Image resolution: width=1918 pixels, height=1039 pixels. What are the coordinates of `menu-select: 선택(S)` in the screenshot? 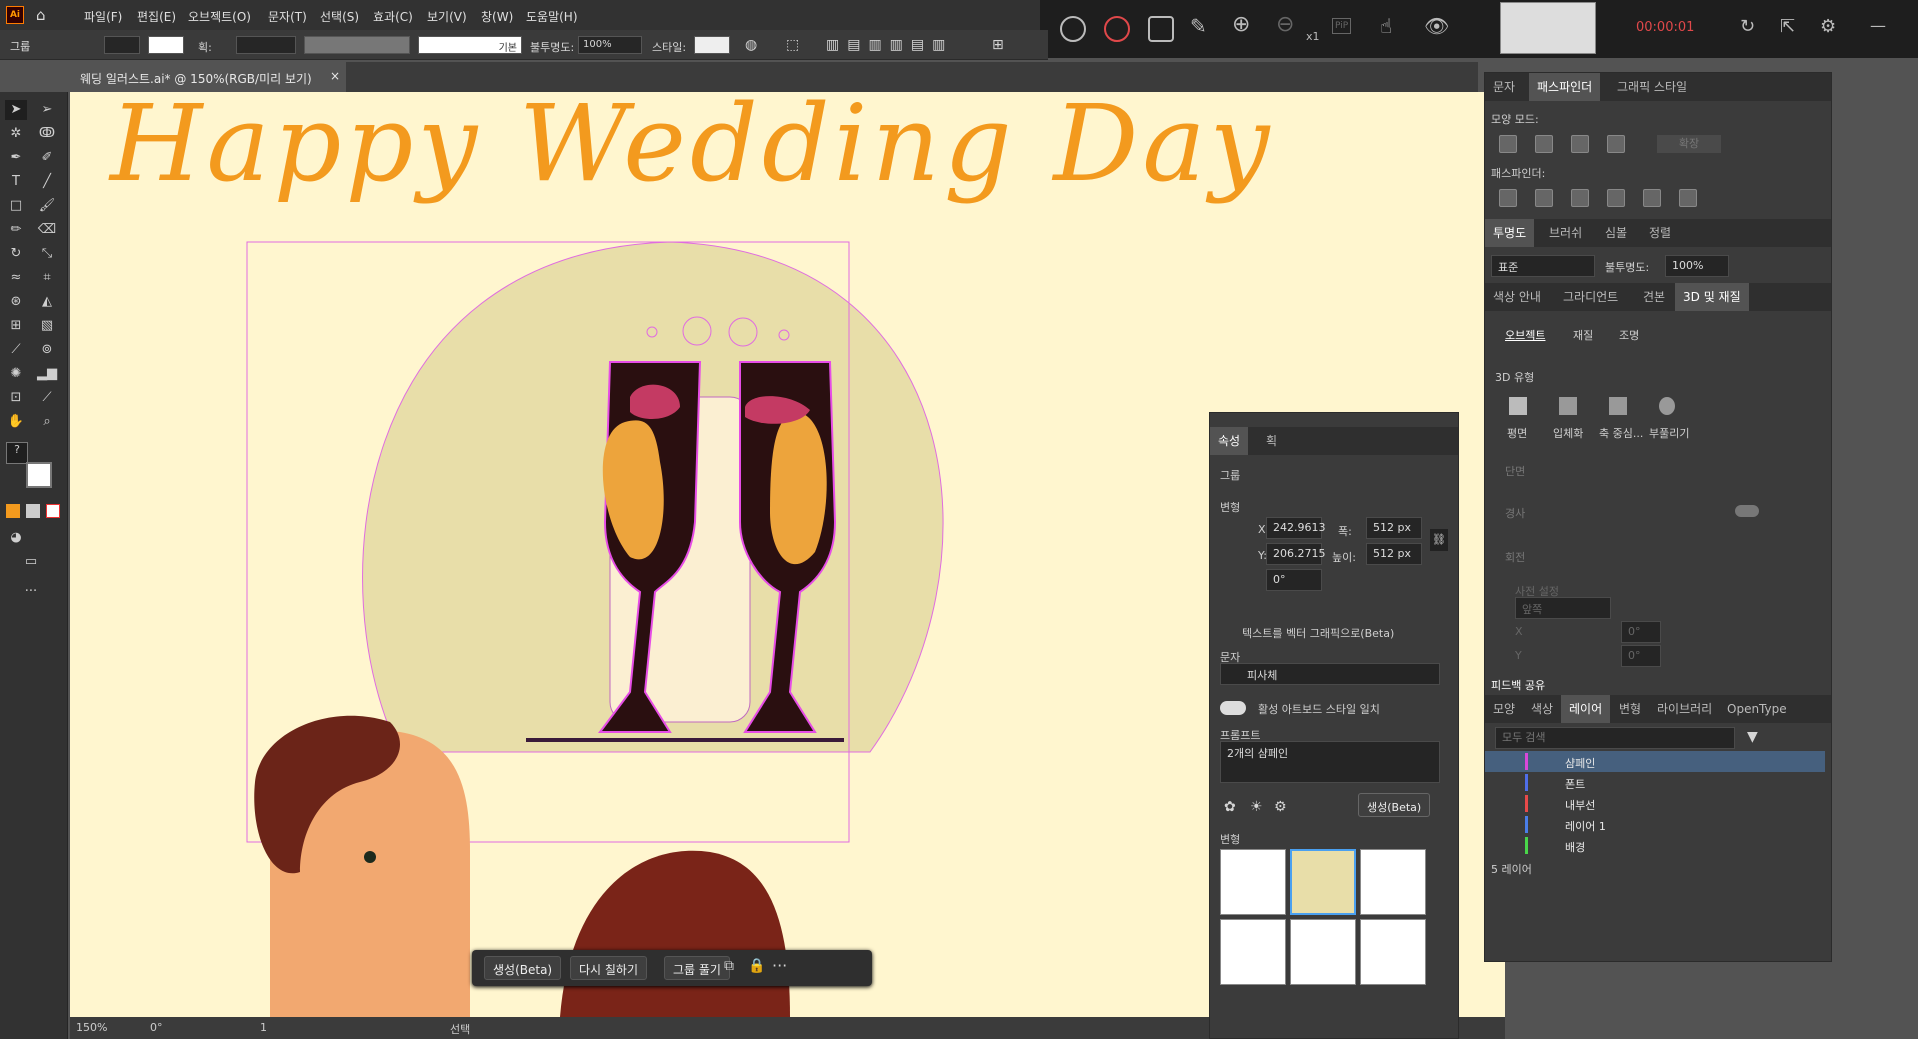 It's located at (339, 16).